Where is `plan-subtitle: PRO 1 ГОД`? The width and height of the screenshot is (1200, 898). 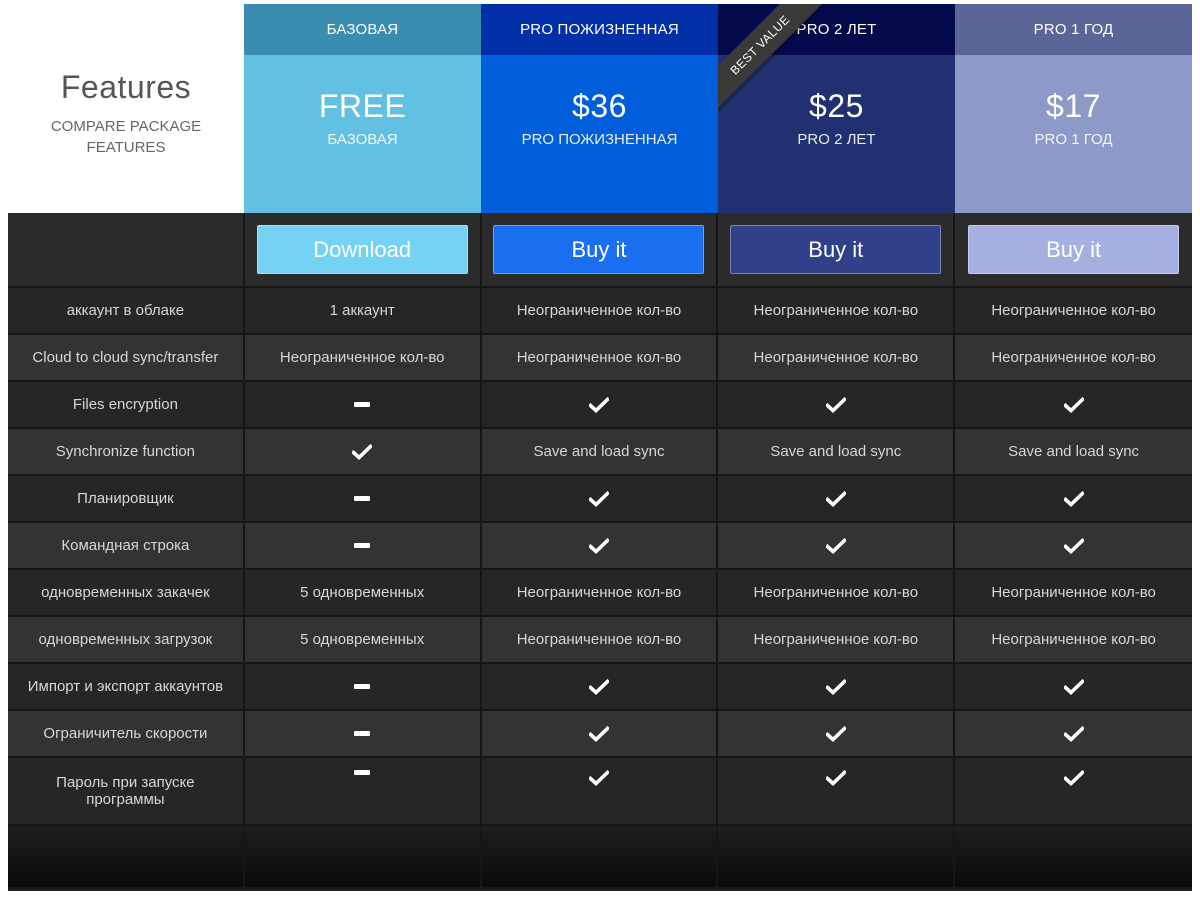
plan-subtitle: PRO 1 ГОД is located at coordinates (1073, 139).